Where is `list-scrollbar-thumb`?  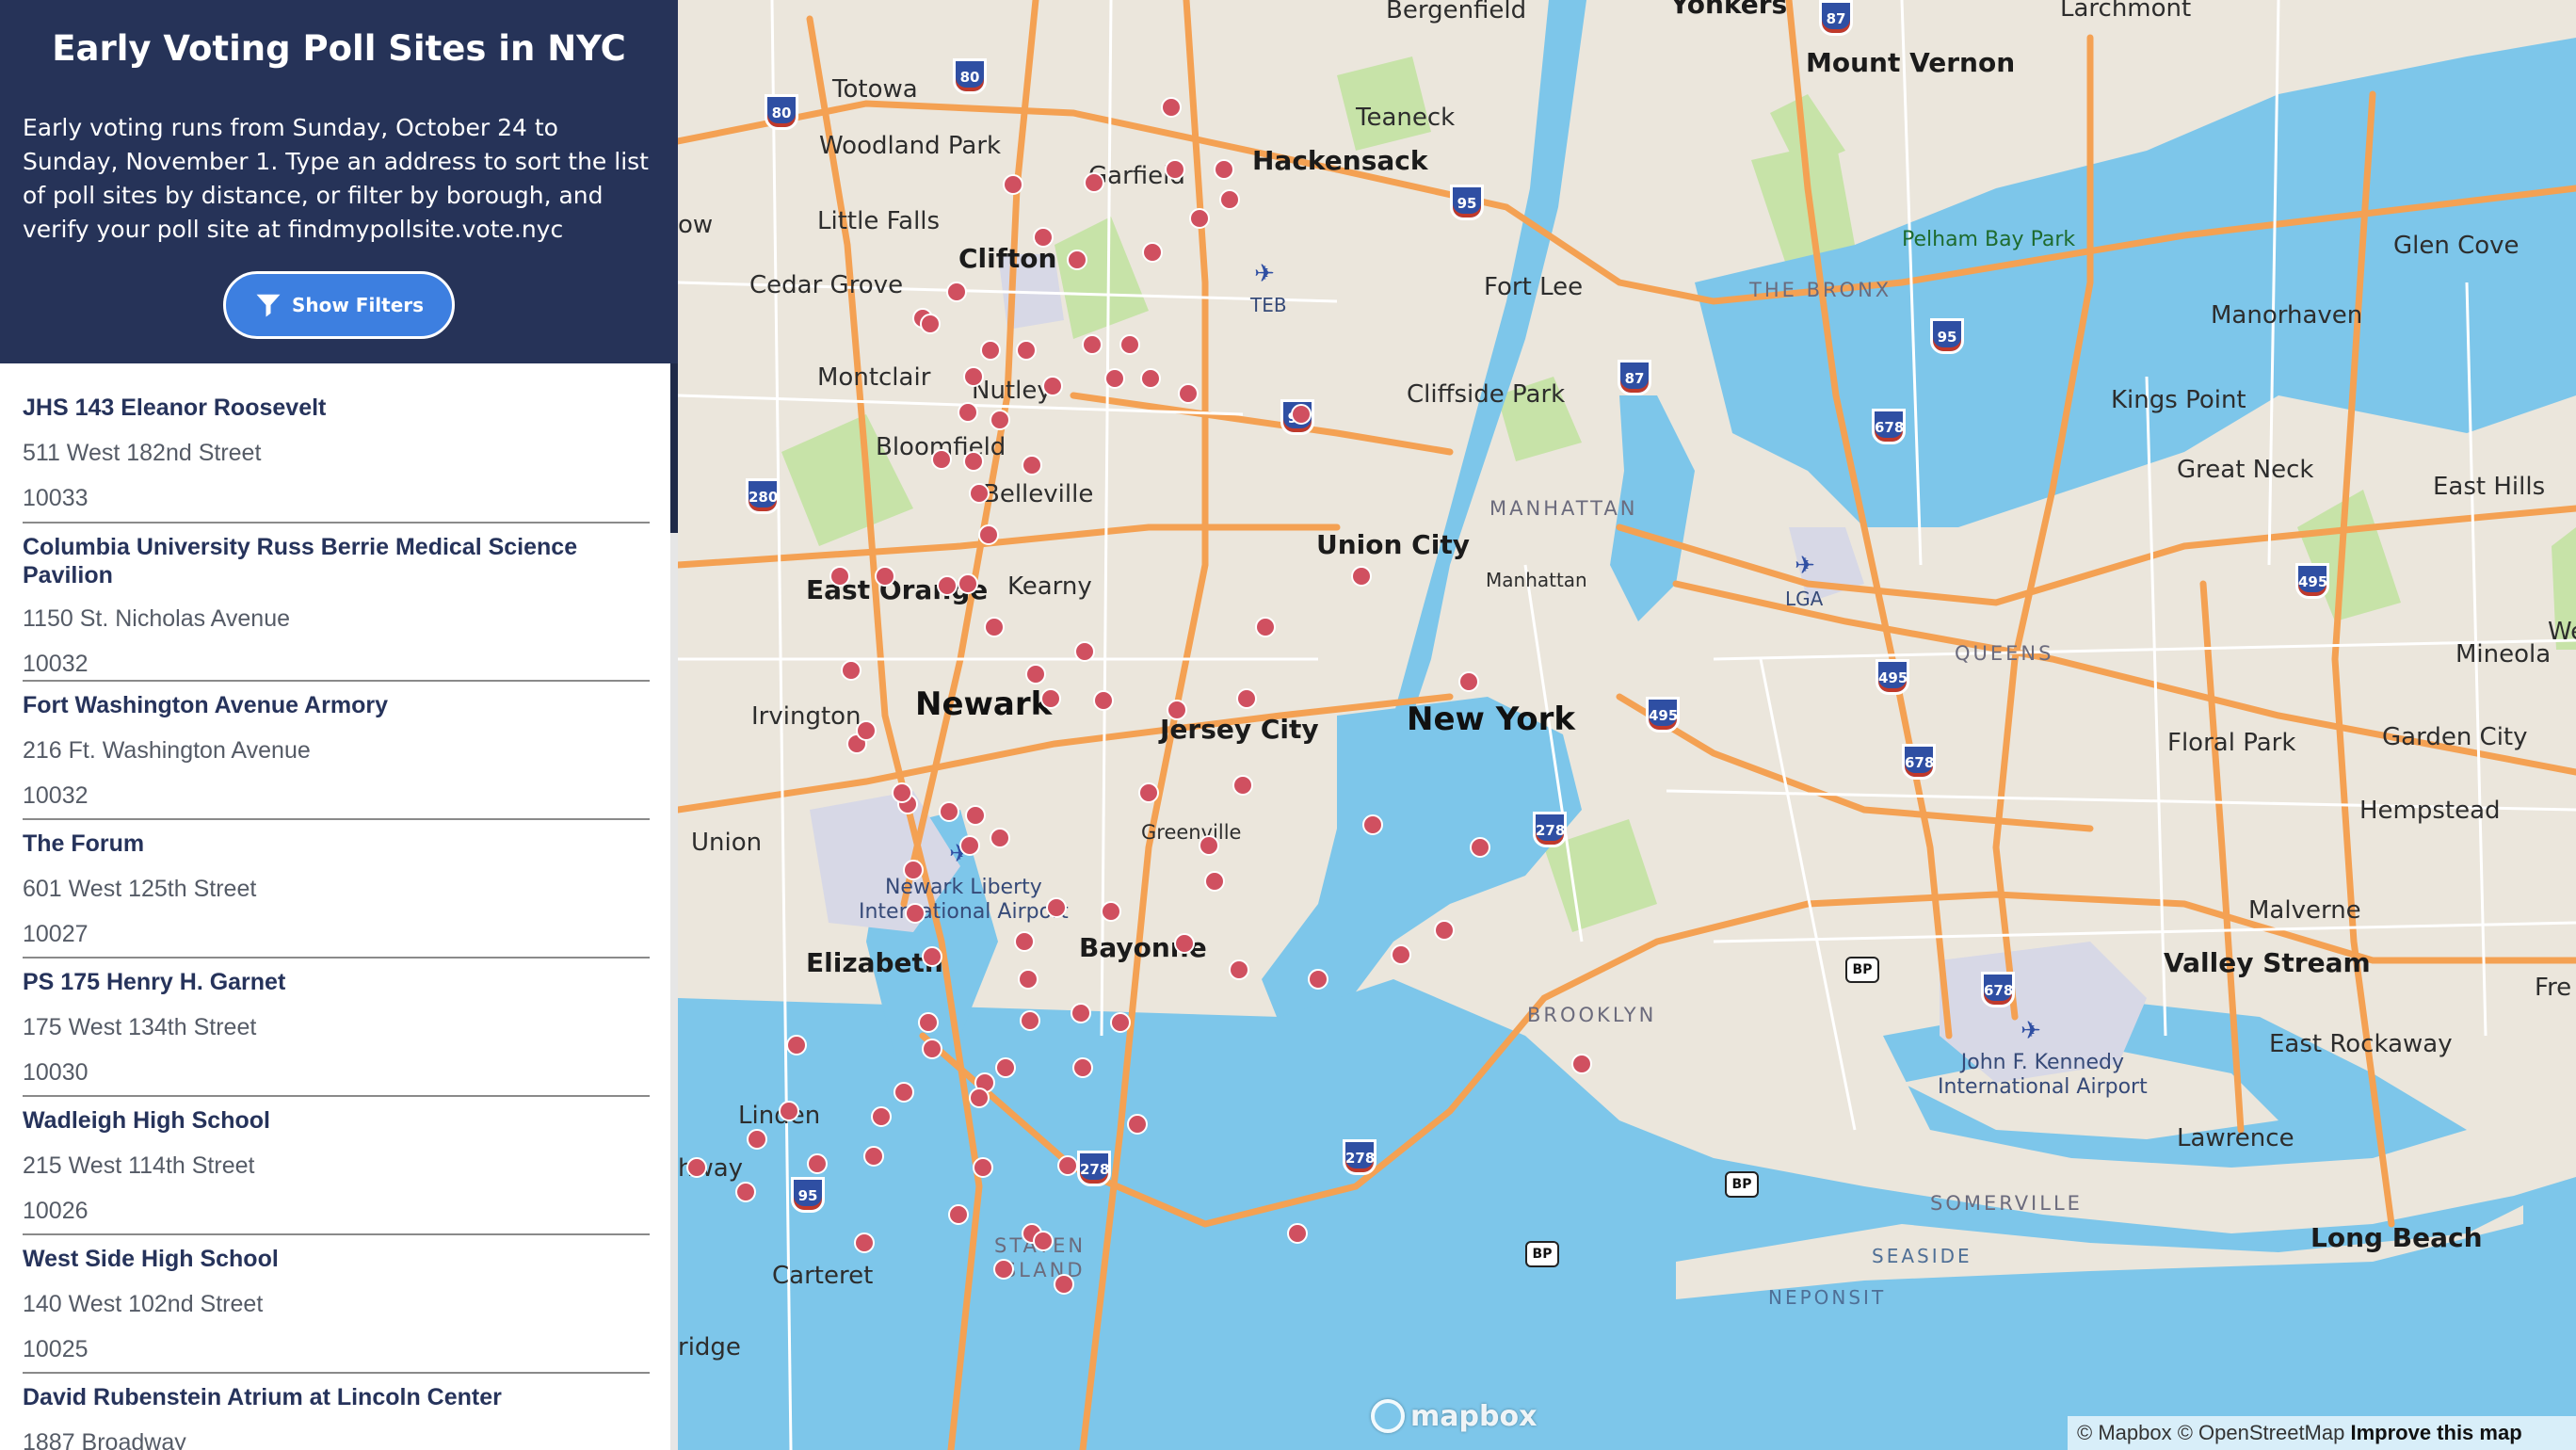 list-scrollbar-thumb is located at coordinates (674, 448).